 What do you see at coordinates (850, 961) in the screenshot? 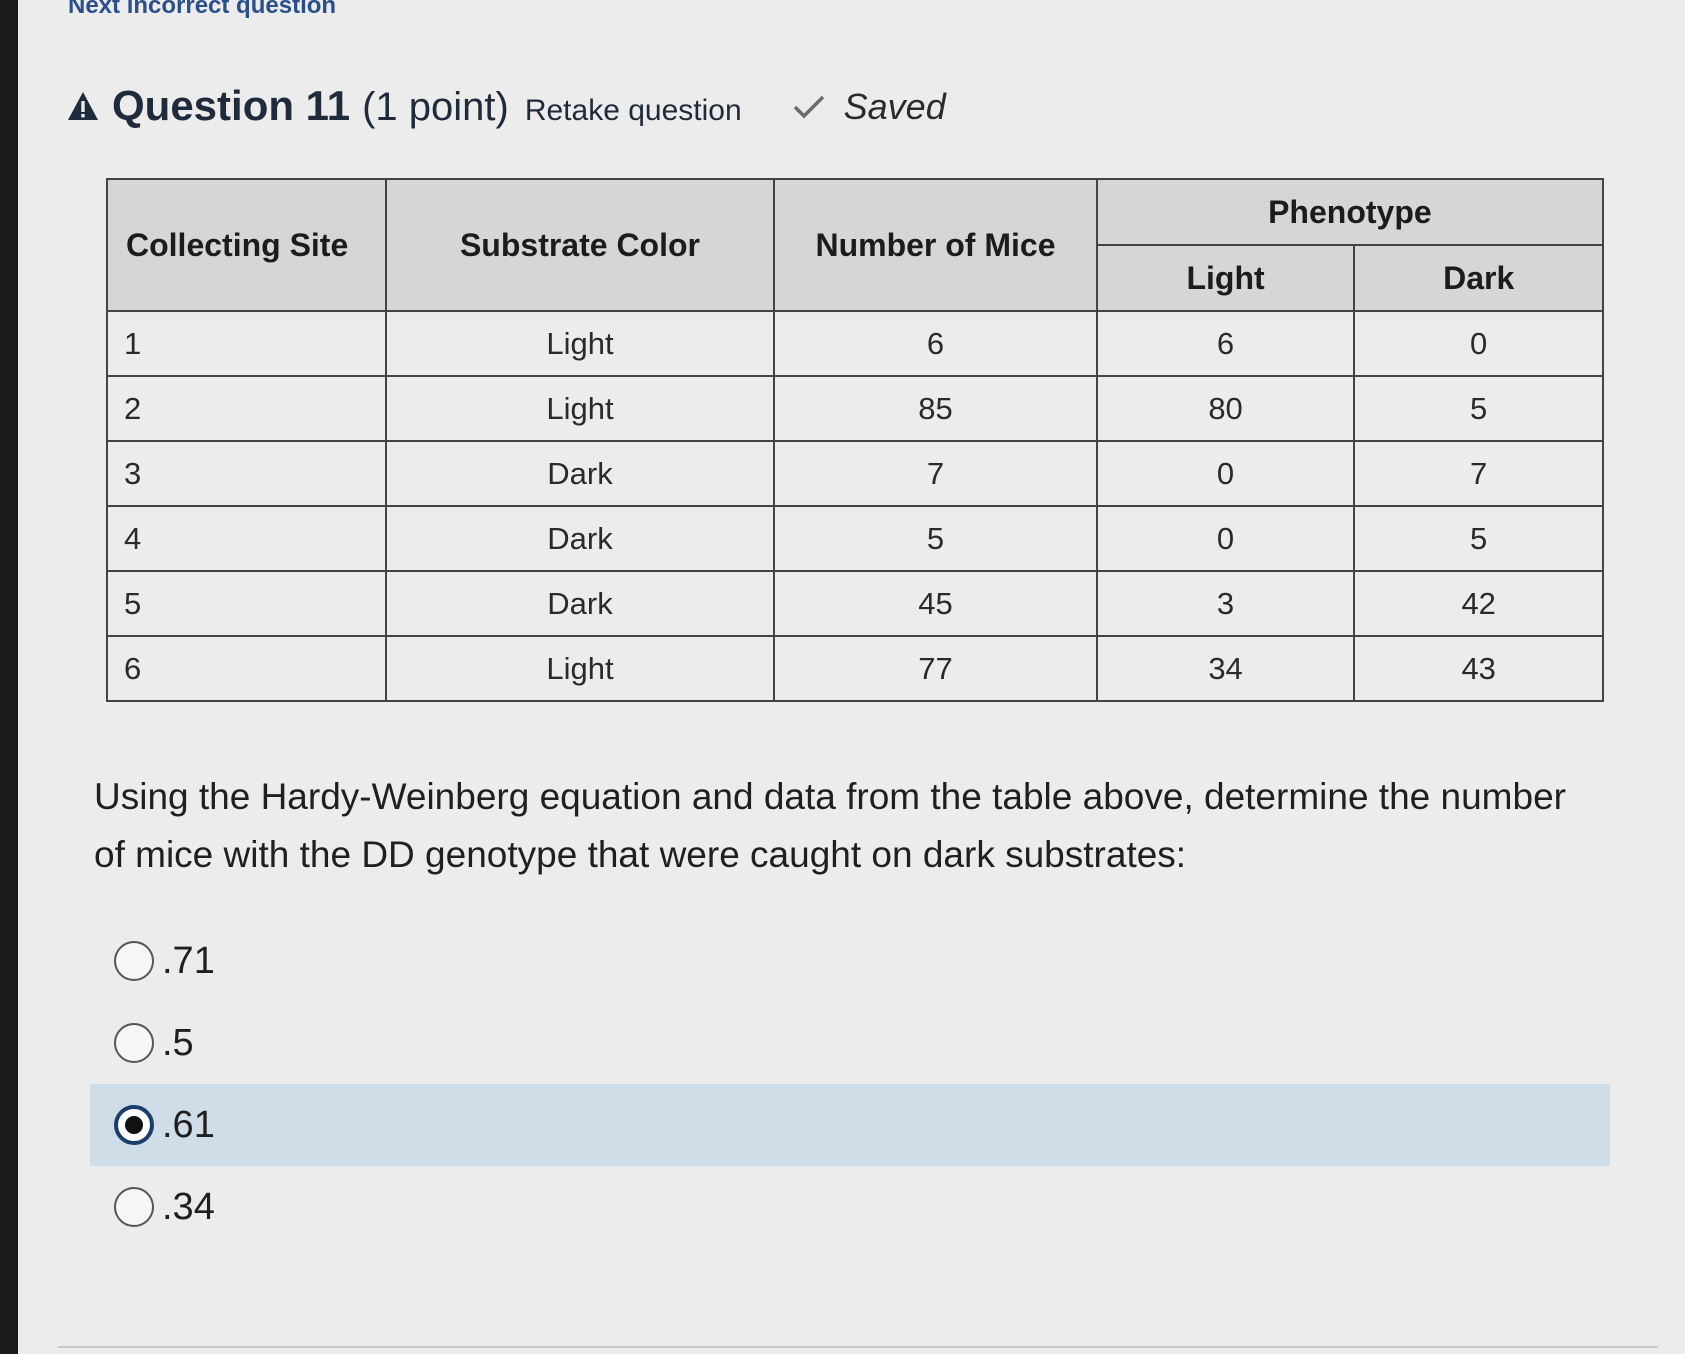
I see `answer-option: .71` at bounding box center [850, 961].